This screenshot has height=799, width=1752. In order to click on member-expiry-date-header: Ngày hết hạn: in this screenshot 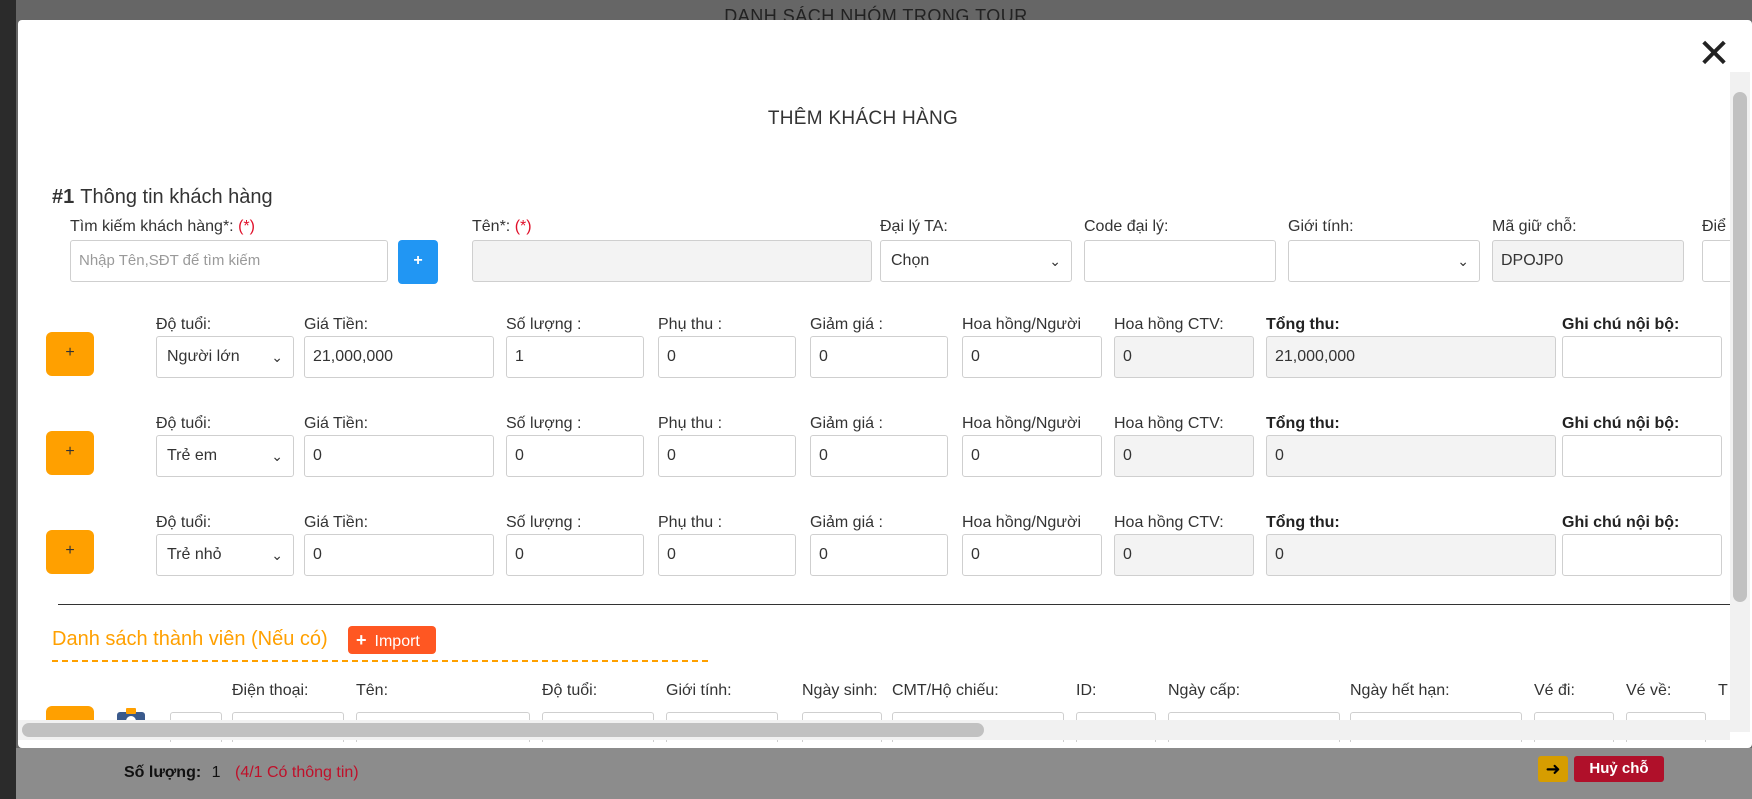, I will do `click(1400, 690)`.